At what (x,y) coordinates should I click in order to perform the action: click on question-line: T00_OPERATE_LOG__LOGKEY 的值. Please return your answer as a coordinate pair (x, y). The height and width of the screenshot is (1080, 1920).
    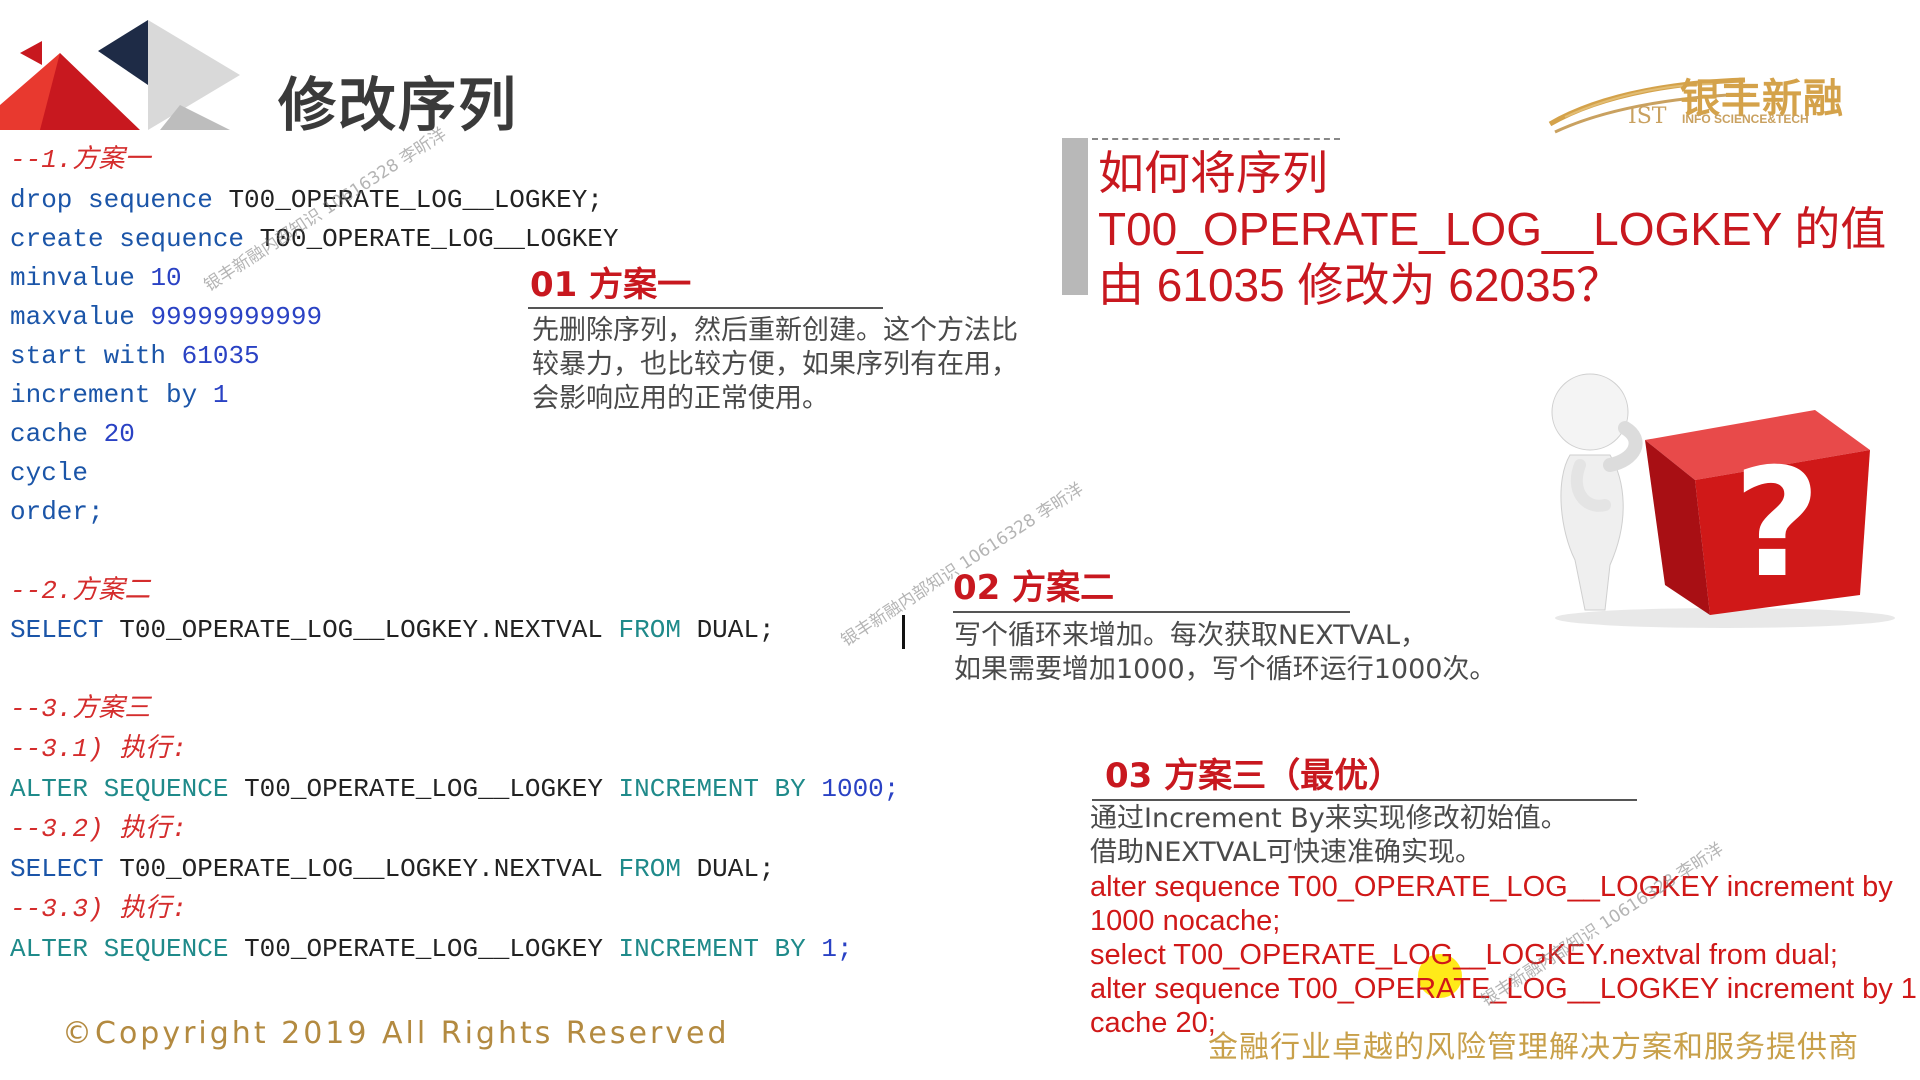
    Looking at the image, I should click on (1492, 229).